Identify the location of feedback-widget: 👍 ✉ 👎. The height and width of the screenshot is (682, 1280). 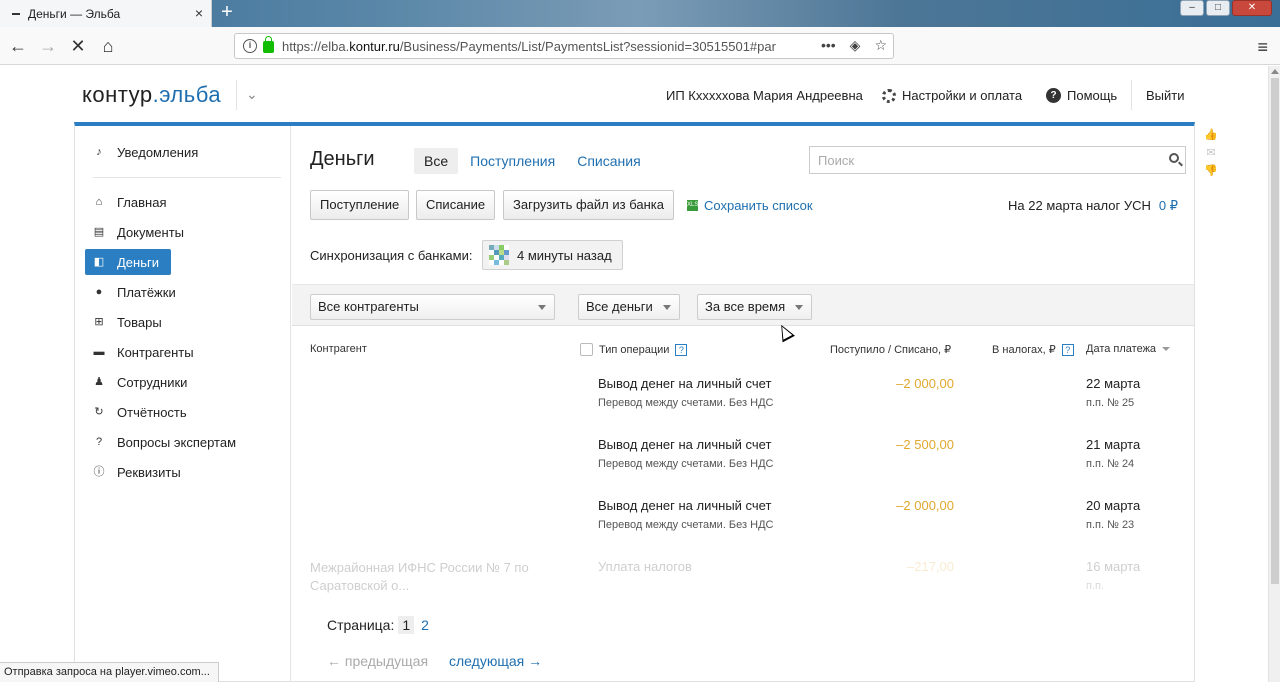
(1212, 153).